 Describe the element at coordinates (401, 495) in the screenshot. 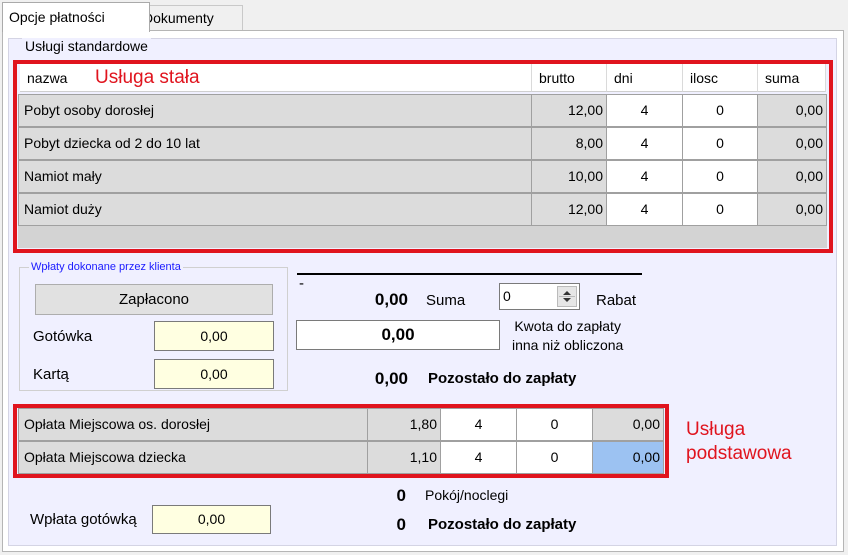

I see `rooms-value: 0` at that location.